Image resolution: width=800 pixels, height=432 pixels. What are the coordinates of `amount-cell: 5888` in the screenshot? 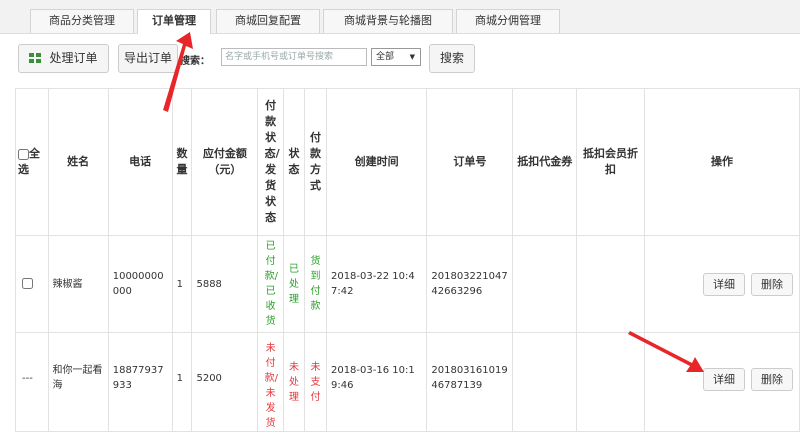 It's located at (225, 284).